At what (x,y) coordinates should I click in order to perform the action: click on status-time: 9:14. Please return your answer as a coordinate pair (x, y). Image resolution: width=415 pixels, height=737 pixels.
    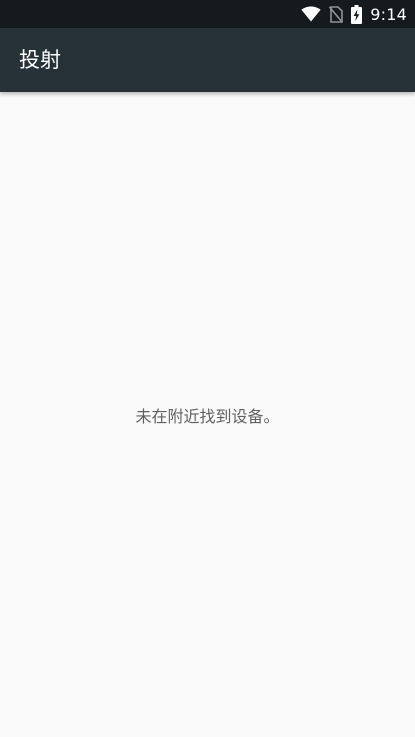
    Looking at the image, I should click on (388, 14).